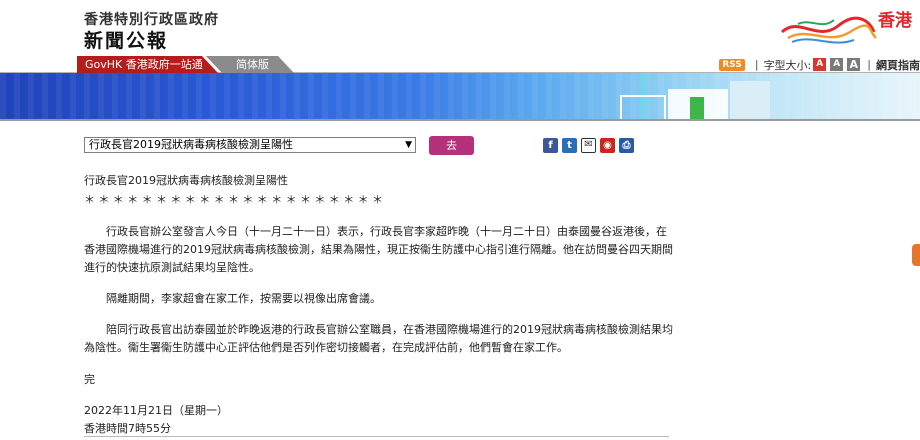 The width and height of the screenshot is (920, 440). What do you see at coordinates (147, 64) in the screenshot?
I see `govhk-link: GovHK 香港政府一站通` at bounding box center [147, 64].